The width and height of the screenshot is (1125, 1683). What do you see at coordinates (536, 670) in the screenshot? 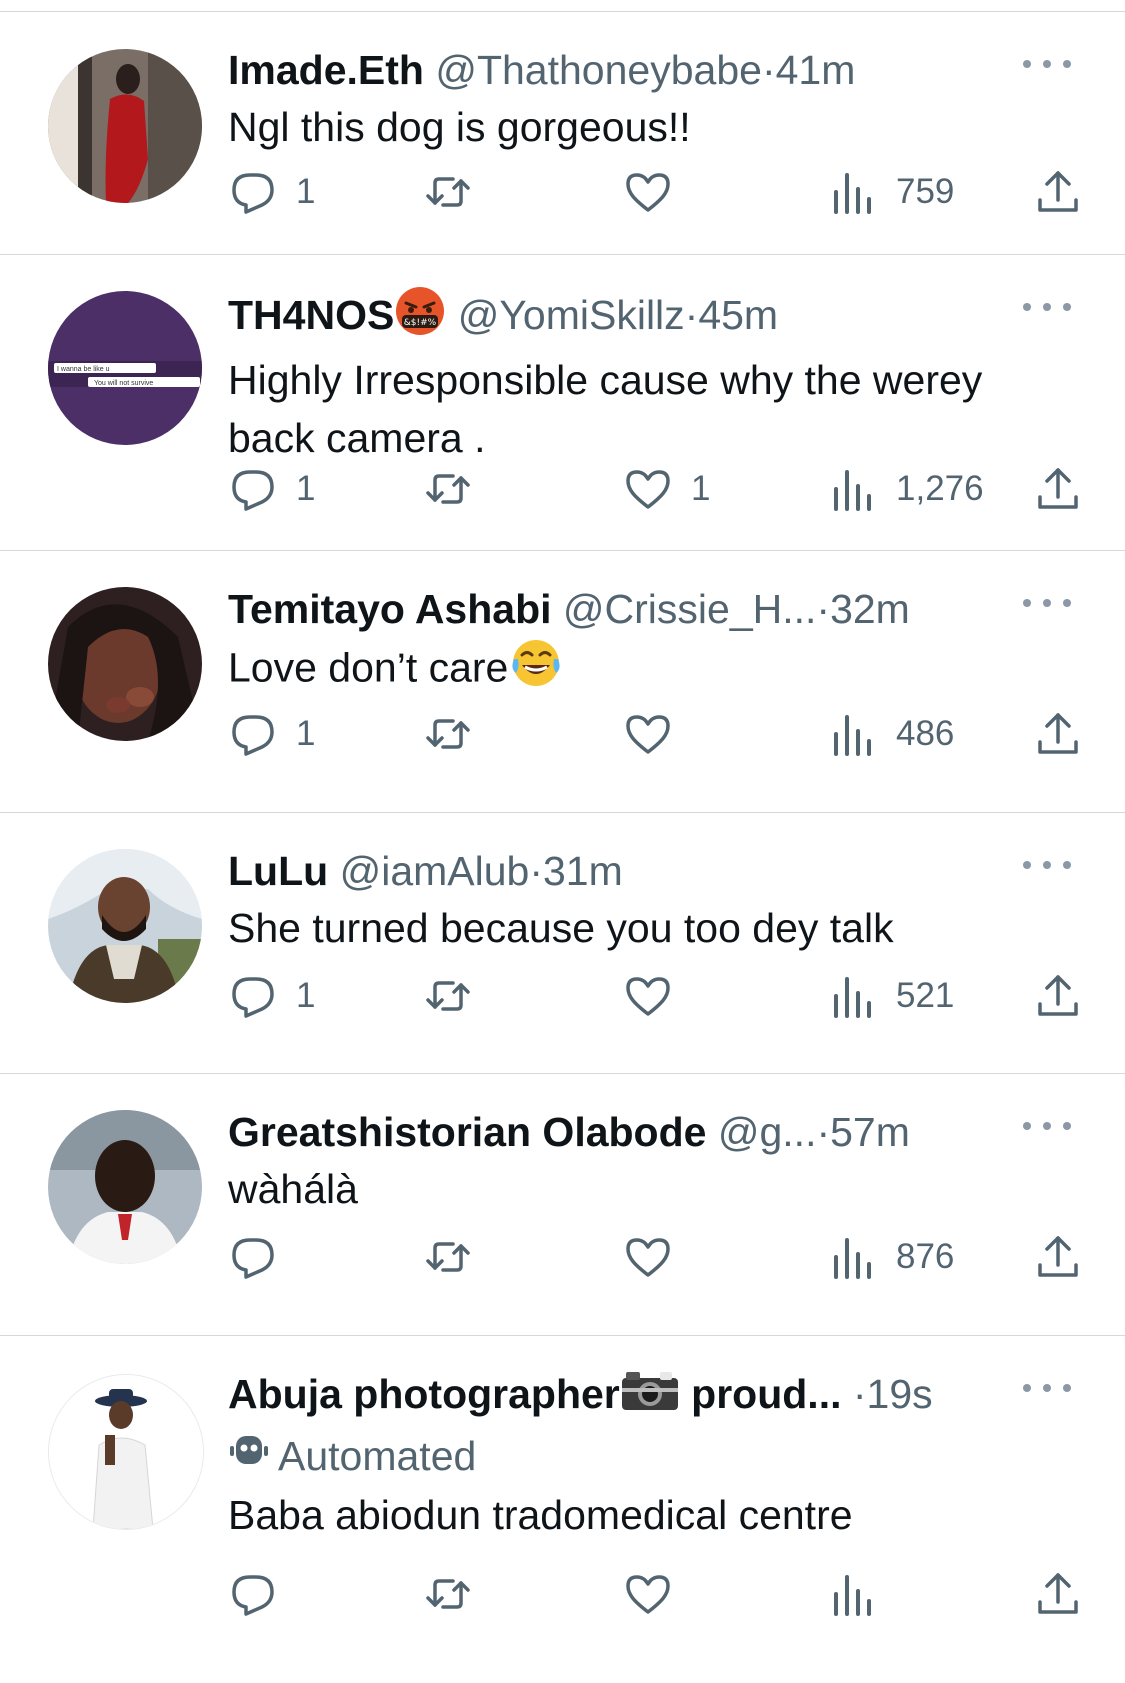
I see `tears-of-joy-emoji-icon` at bounding box center [536, 670].